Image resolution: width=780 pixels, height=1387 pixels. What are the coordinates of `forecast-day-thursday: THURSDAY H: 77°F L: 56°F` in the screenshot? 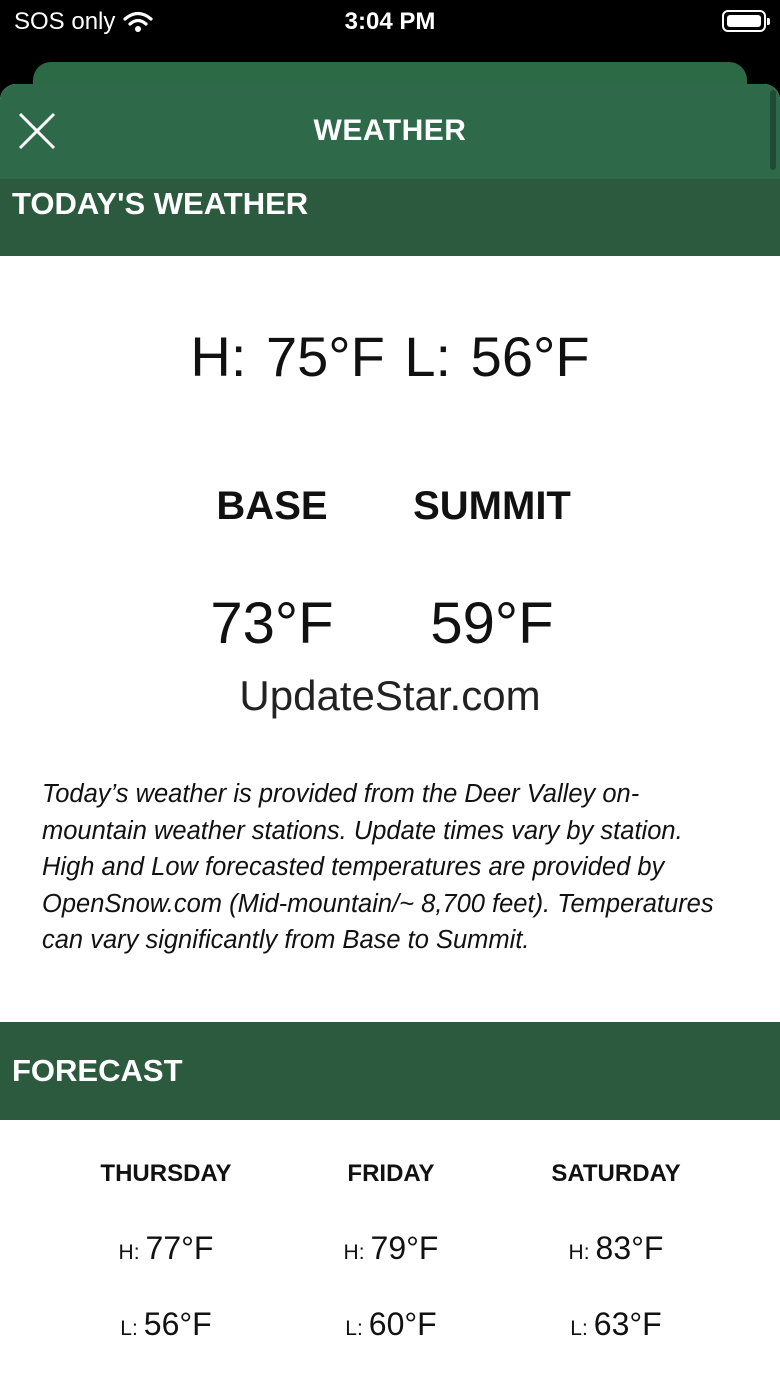 It's located at (166, 1256).